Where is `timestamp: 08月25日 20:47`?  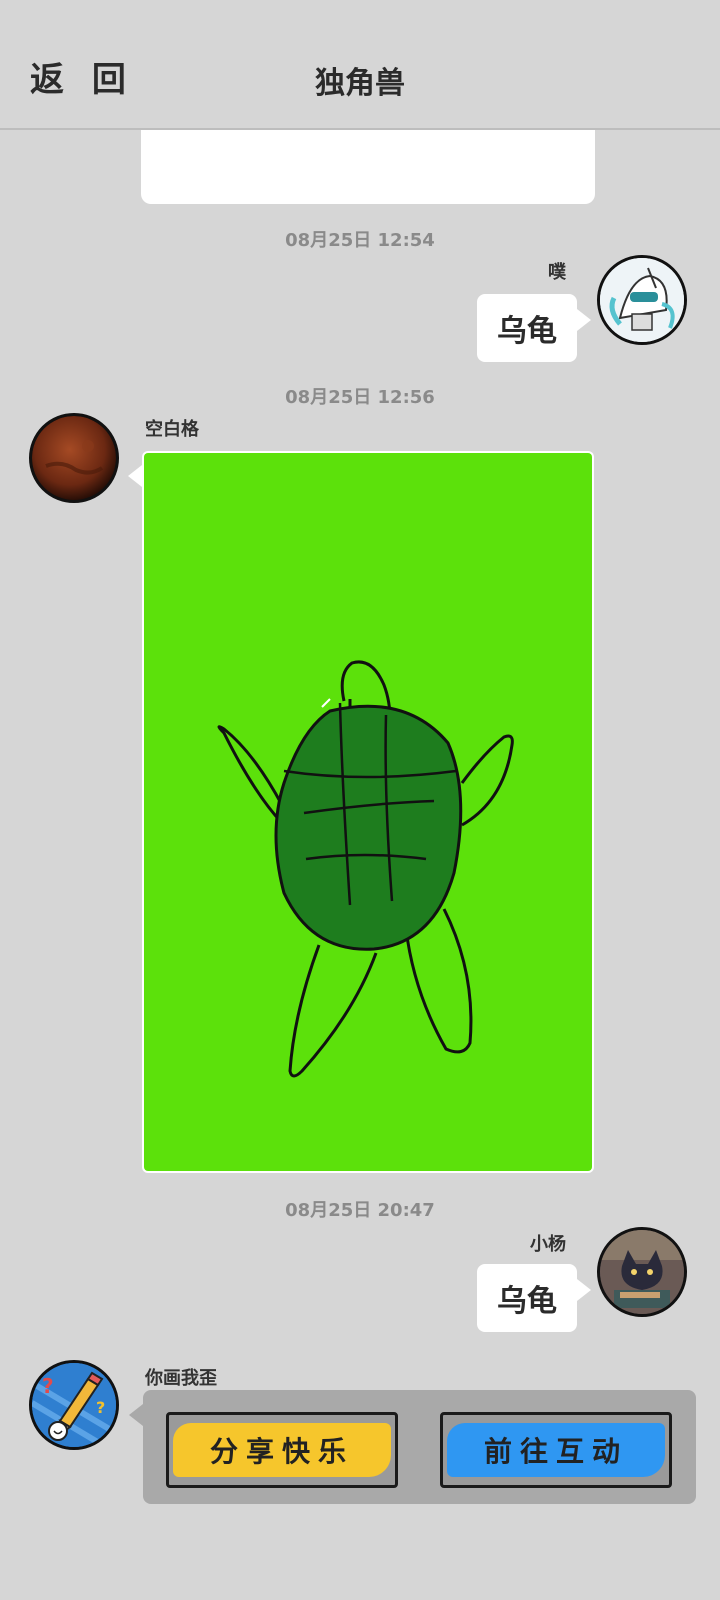 timestamp: 08月25日 20:47 is located at coordinates (360, 1210).